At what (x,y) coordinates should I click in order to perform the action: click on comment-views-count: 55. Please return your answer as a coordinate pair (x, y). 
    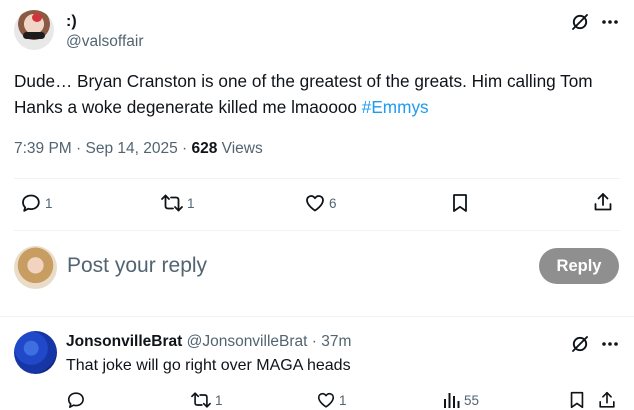
    Looking at the image, I should click on (472, 400).